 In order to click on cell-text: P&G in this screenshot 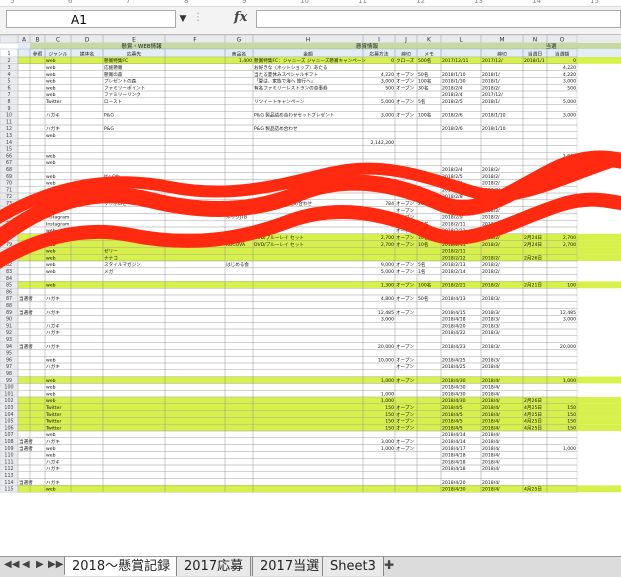, I will do `click(109, 129)`.